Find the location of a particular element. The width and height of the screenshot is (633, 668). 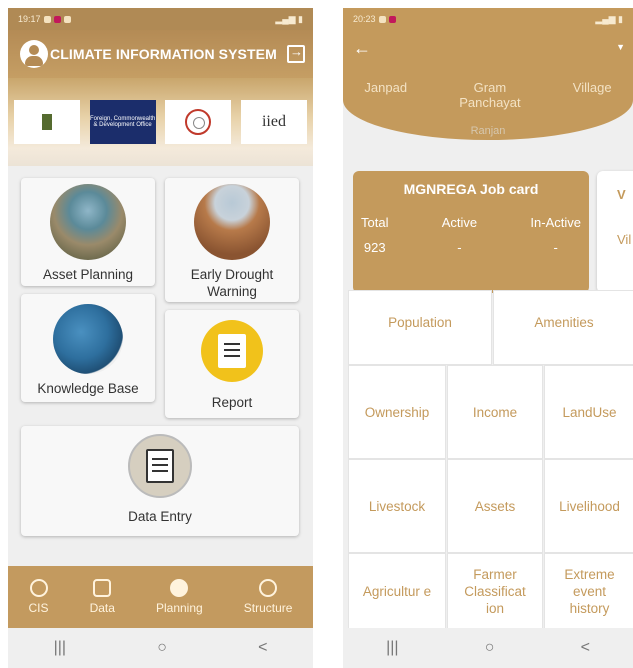

nav-structure-label: Structure is located at coordinates (268, 608).